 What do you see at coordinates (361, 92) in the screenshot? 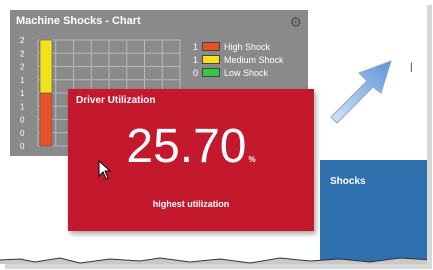
I see `arrow-icon` at bounding box center [361, 92].